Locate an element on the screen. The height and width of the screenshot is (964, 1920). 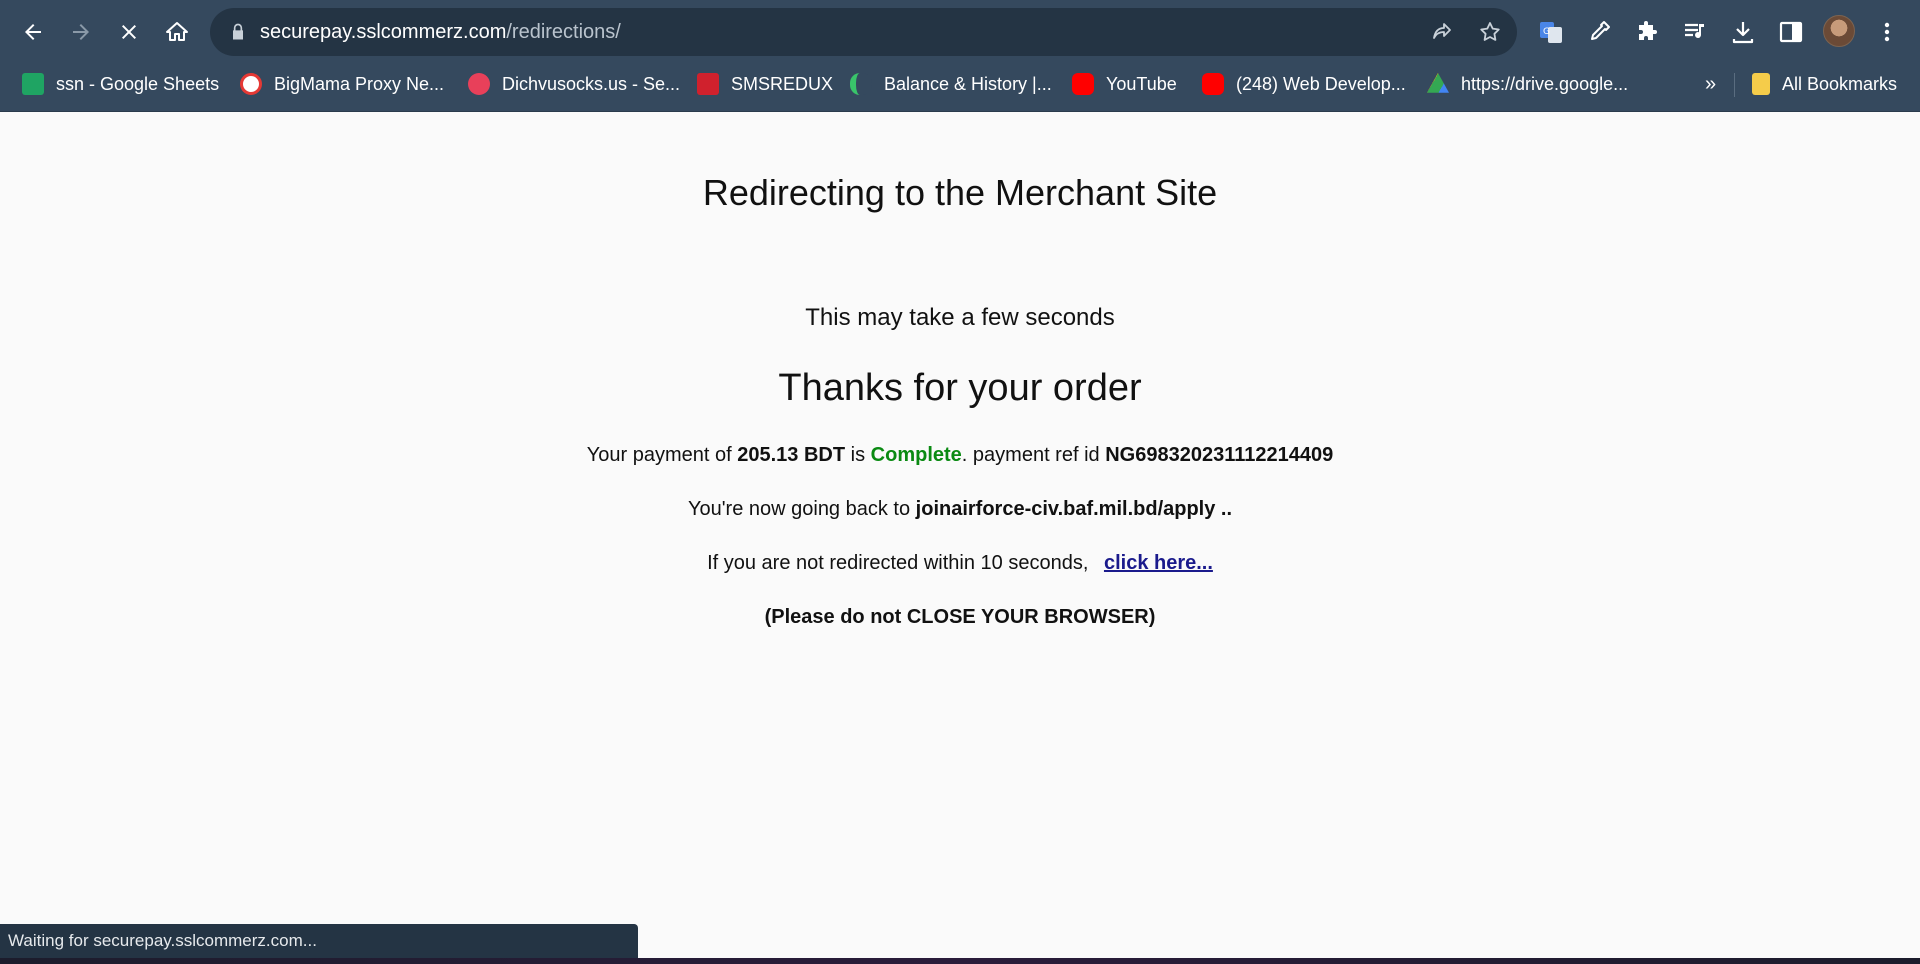
media-control-button is located at coordinates (1695, 32).